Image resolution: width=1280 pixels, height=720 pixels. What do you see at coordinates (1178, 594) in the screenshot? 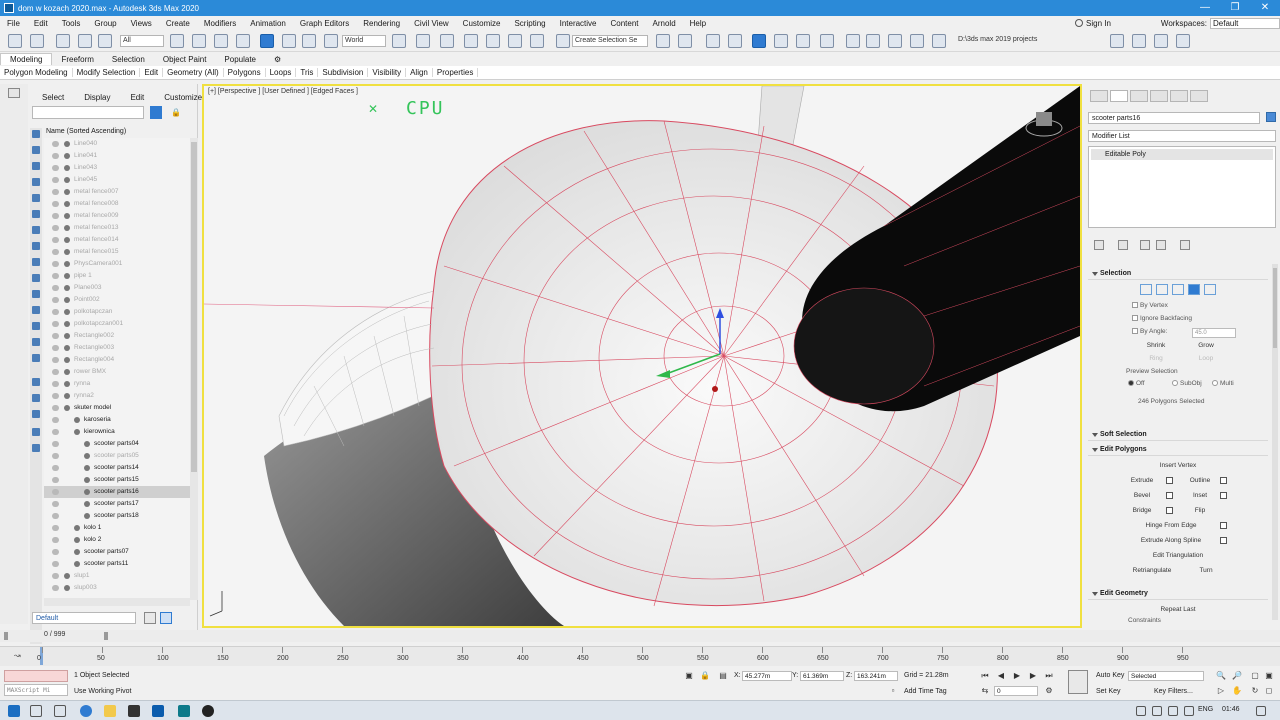
I see `edit-geometry-rollout-title: Edit Geometry` at bounding box center [1178, 594].